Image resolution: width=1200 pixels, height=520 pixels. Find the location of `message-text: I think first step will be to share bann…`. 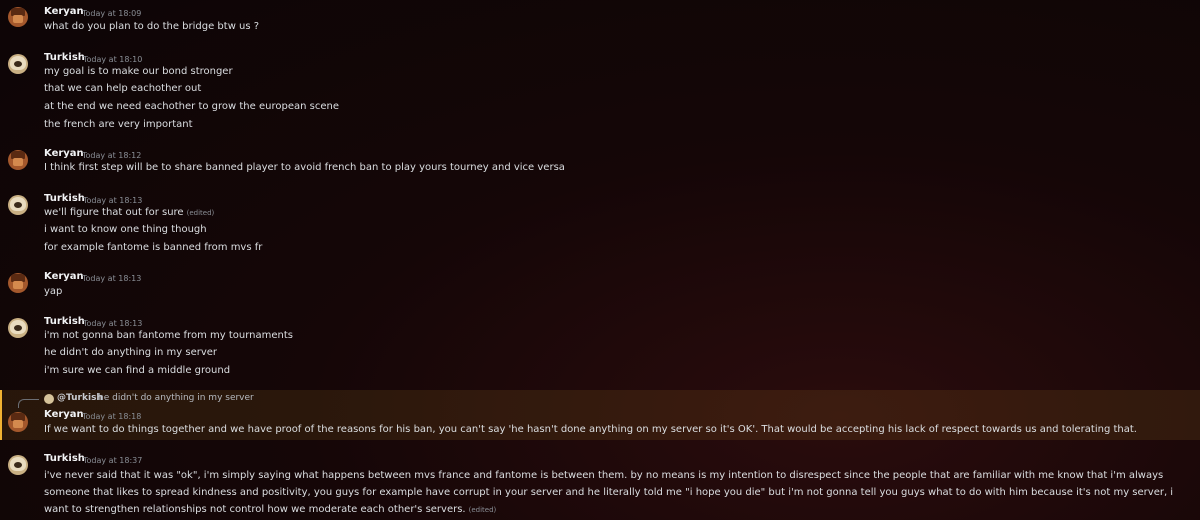

message-text: I think first step will be to share bann… is located at coordinates (304, 167).